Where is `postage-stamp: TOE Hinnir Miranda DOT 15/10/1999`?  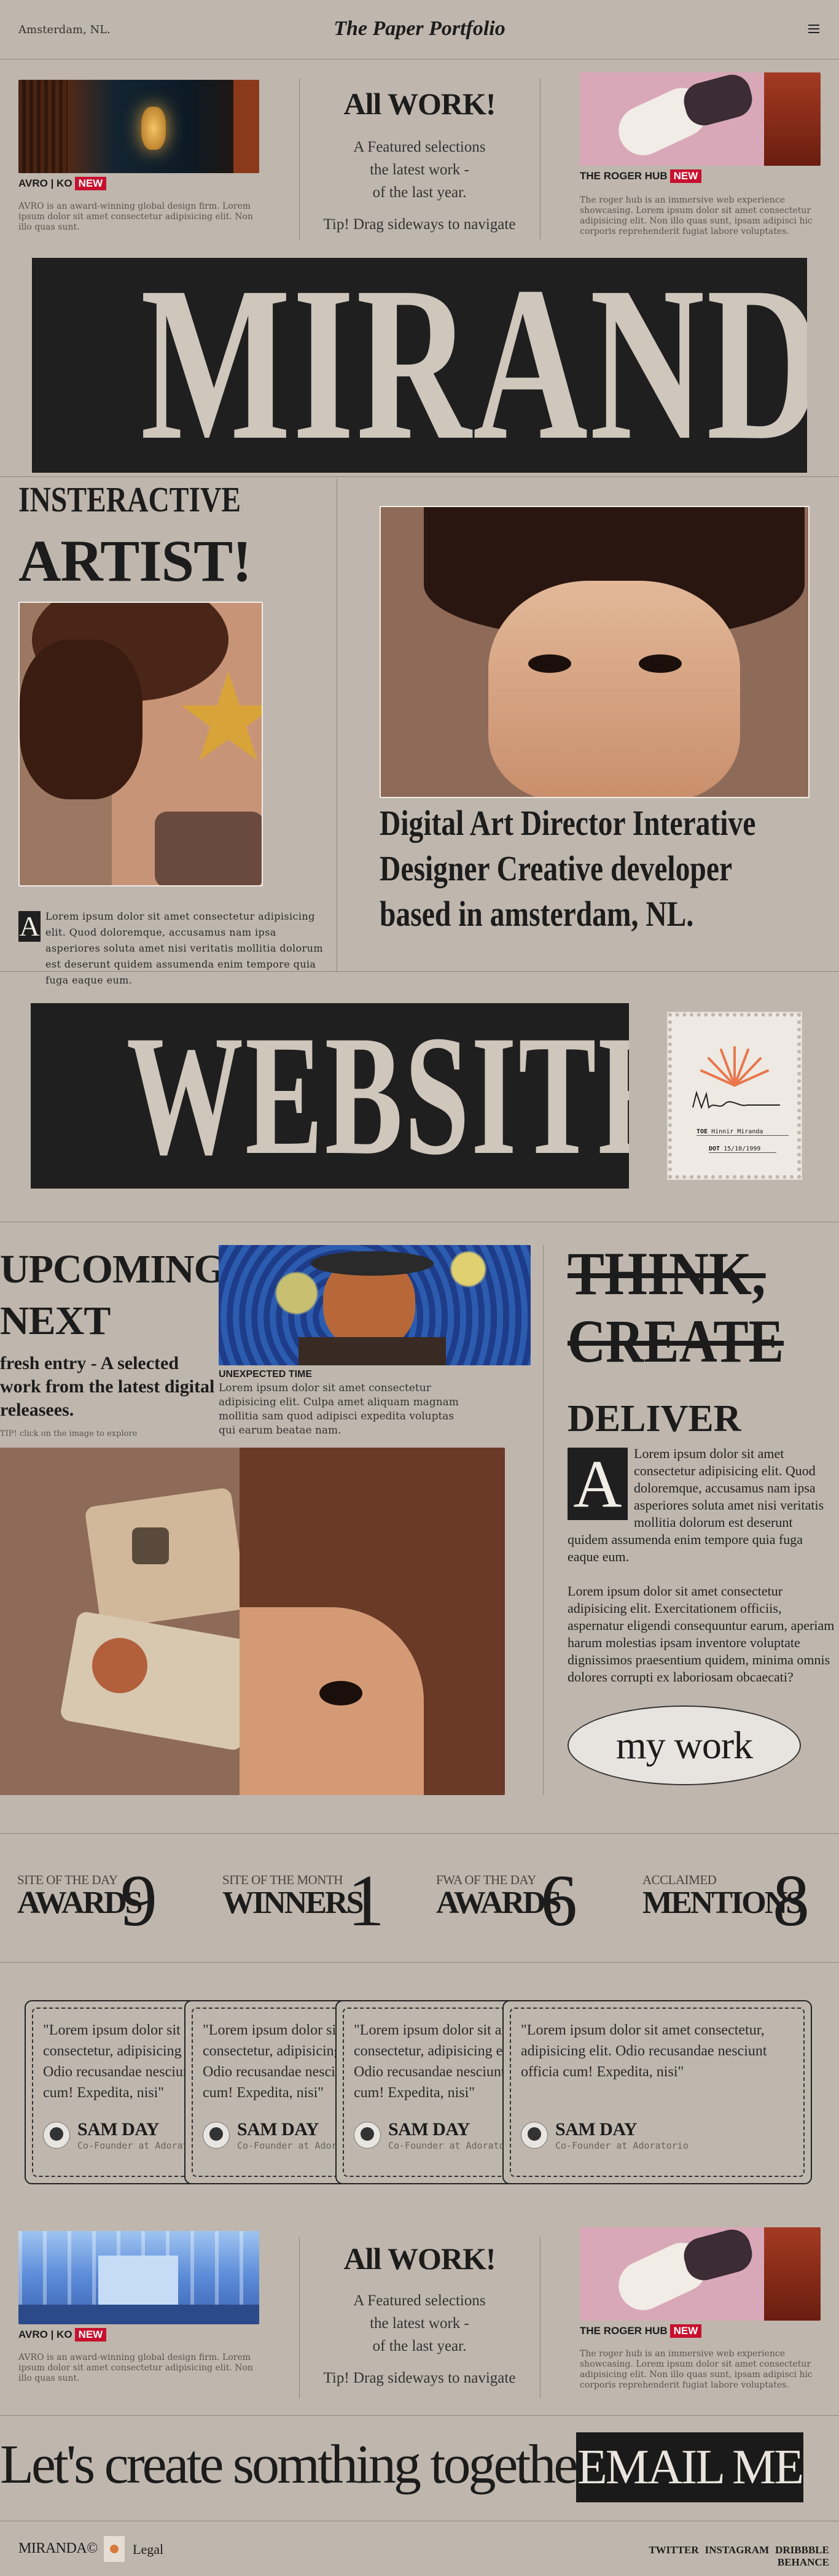 postage-stamp: TOE Hinnir Miranda DOT 15/10/1999 is located at coordinates (734, 1096).